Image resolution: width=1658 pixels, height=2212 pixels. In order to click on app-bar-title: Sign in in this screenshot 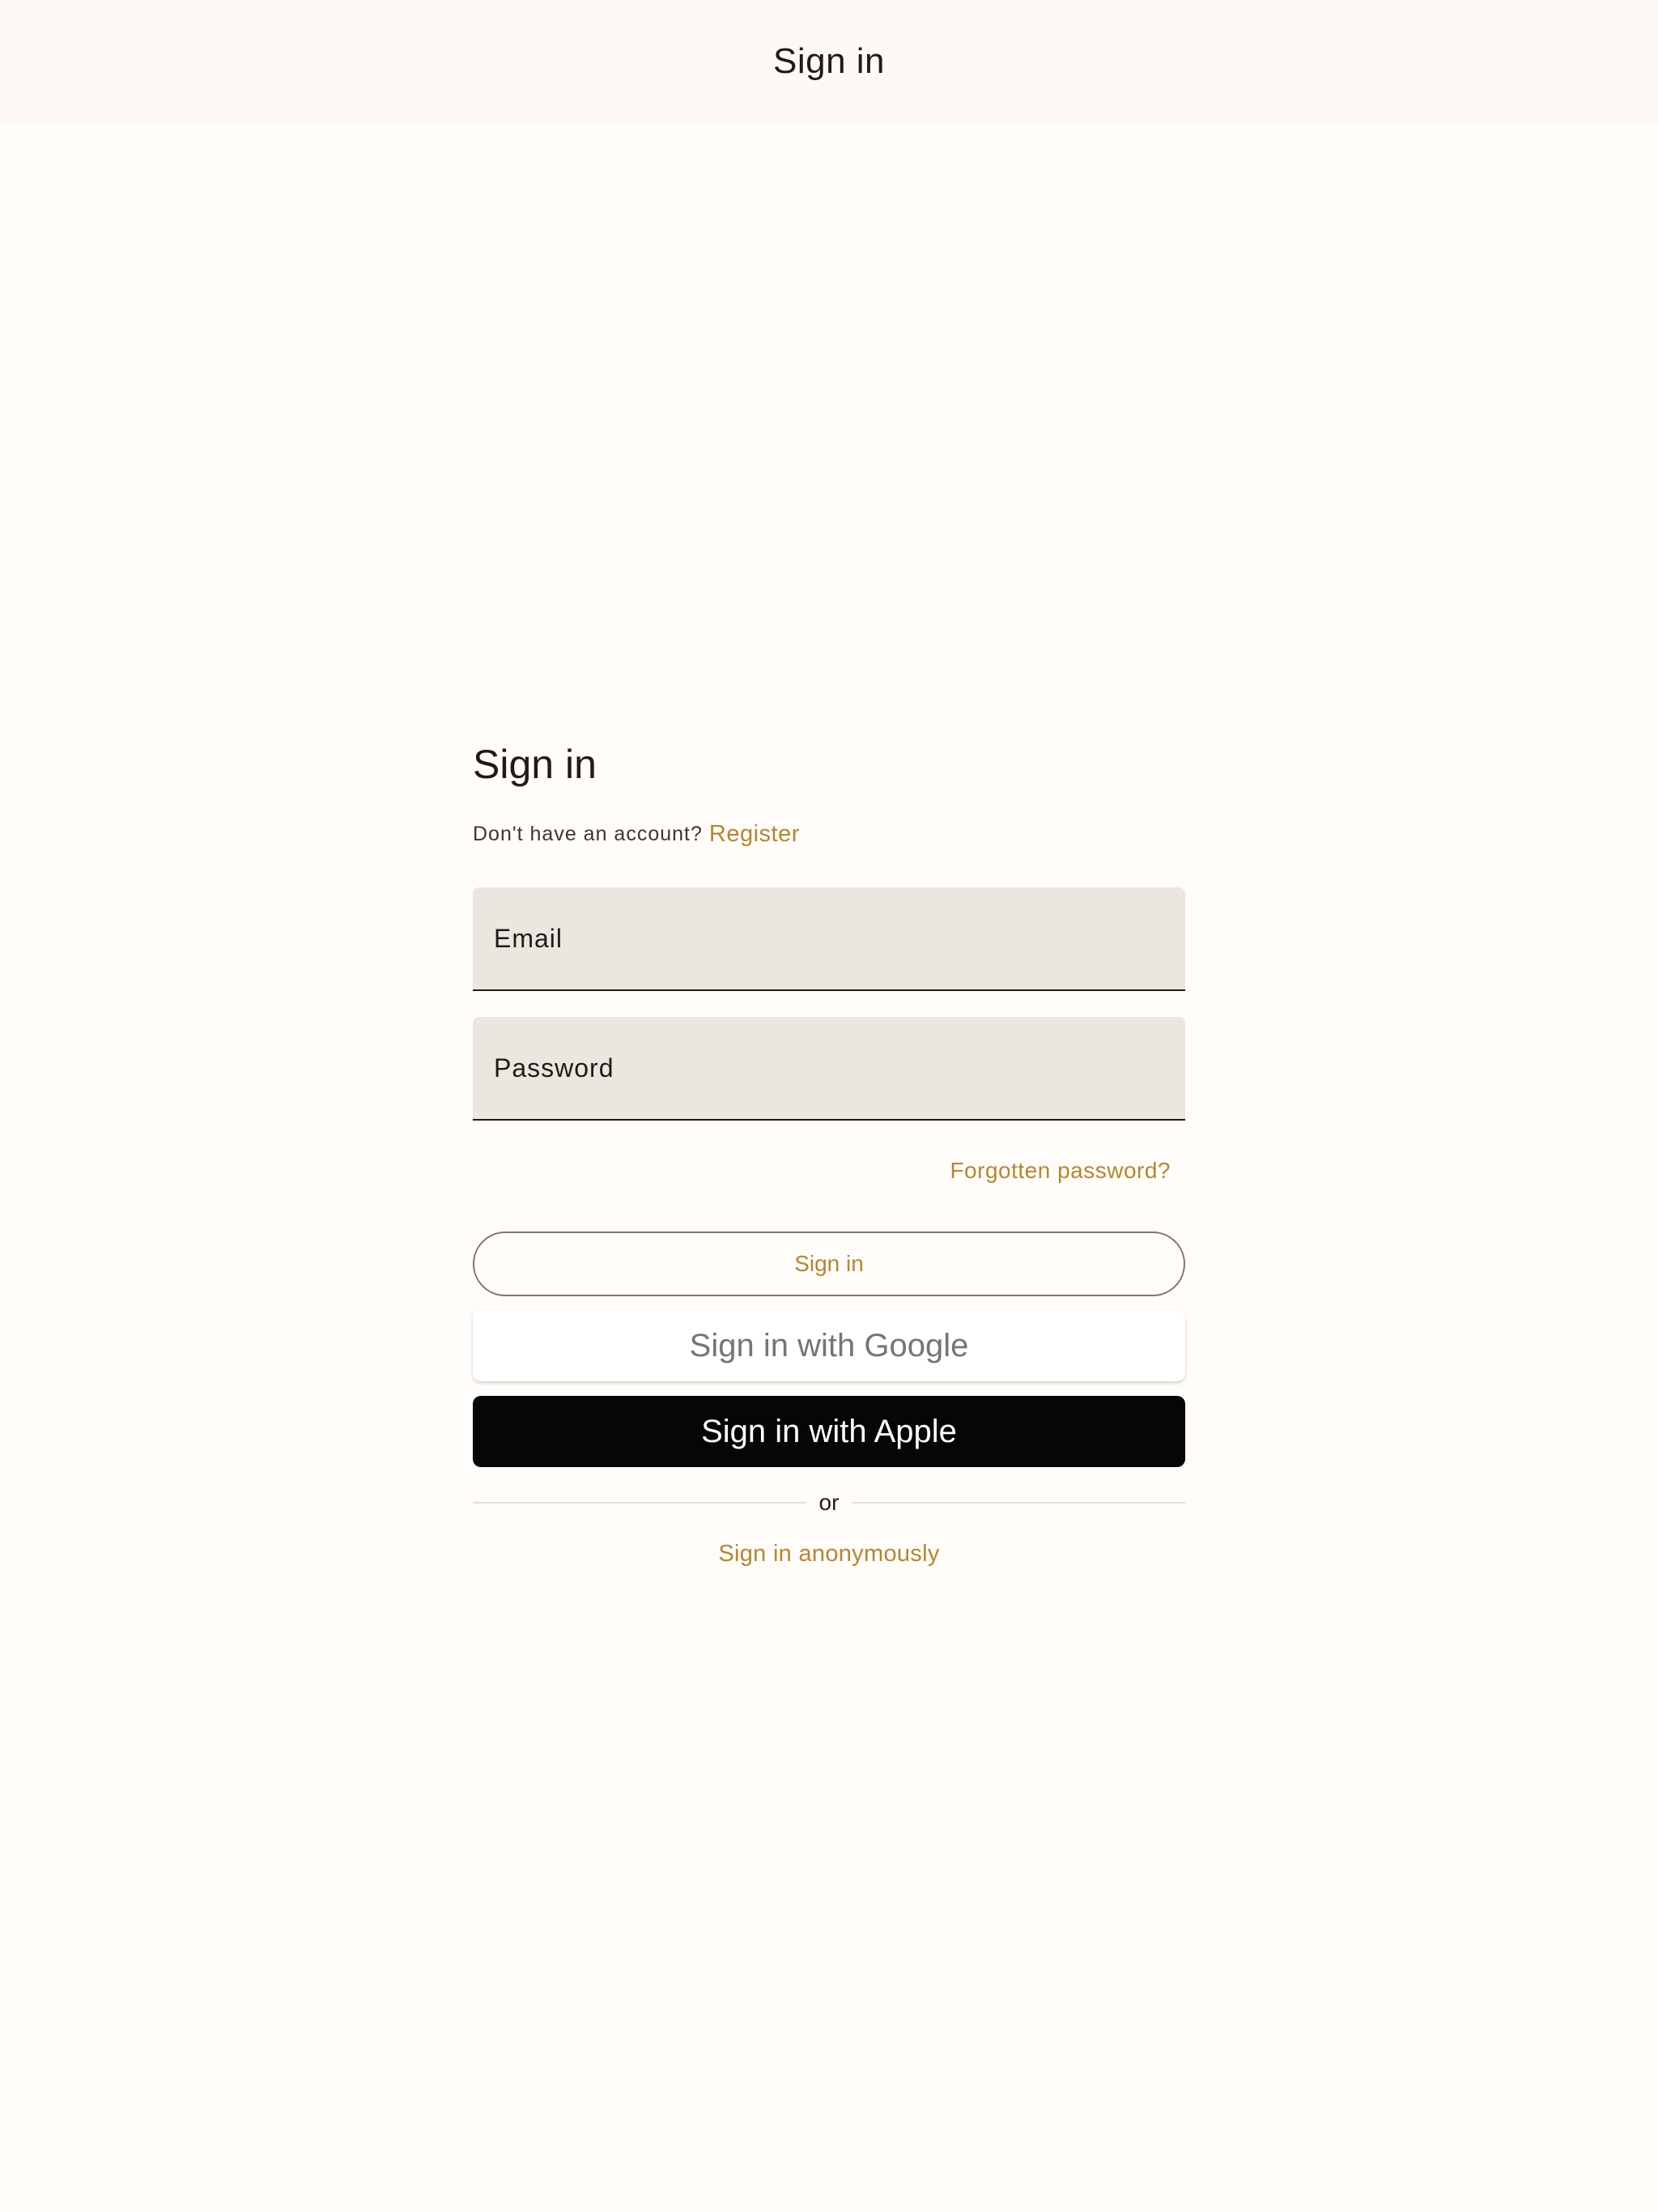, I will do `click(829, 61)`.